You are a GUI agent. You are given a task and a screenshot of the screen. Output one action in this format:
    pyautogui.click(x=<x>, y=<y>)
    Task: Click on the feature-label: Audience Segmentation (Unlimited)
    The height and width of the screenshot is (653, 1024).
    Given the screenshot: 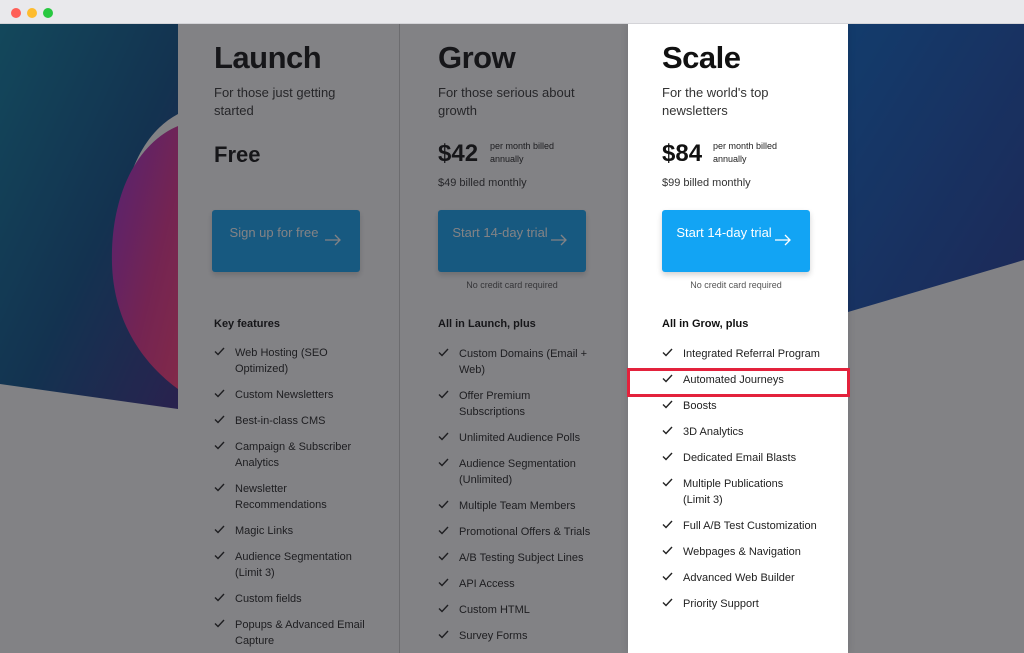 What is the action you would take?
    pyautogui.click(x=517, y=472)
    